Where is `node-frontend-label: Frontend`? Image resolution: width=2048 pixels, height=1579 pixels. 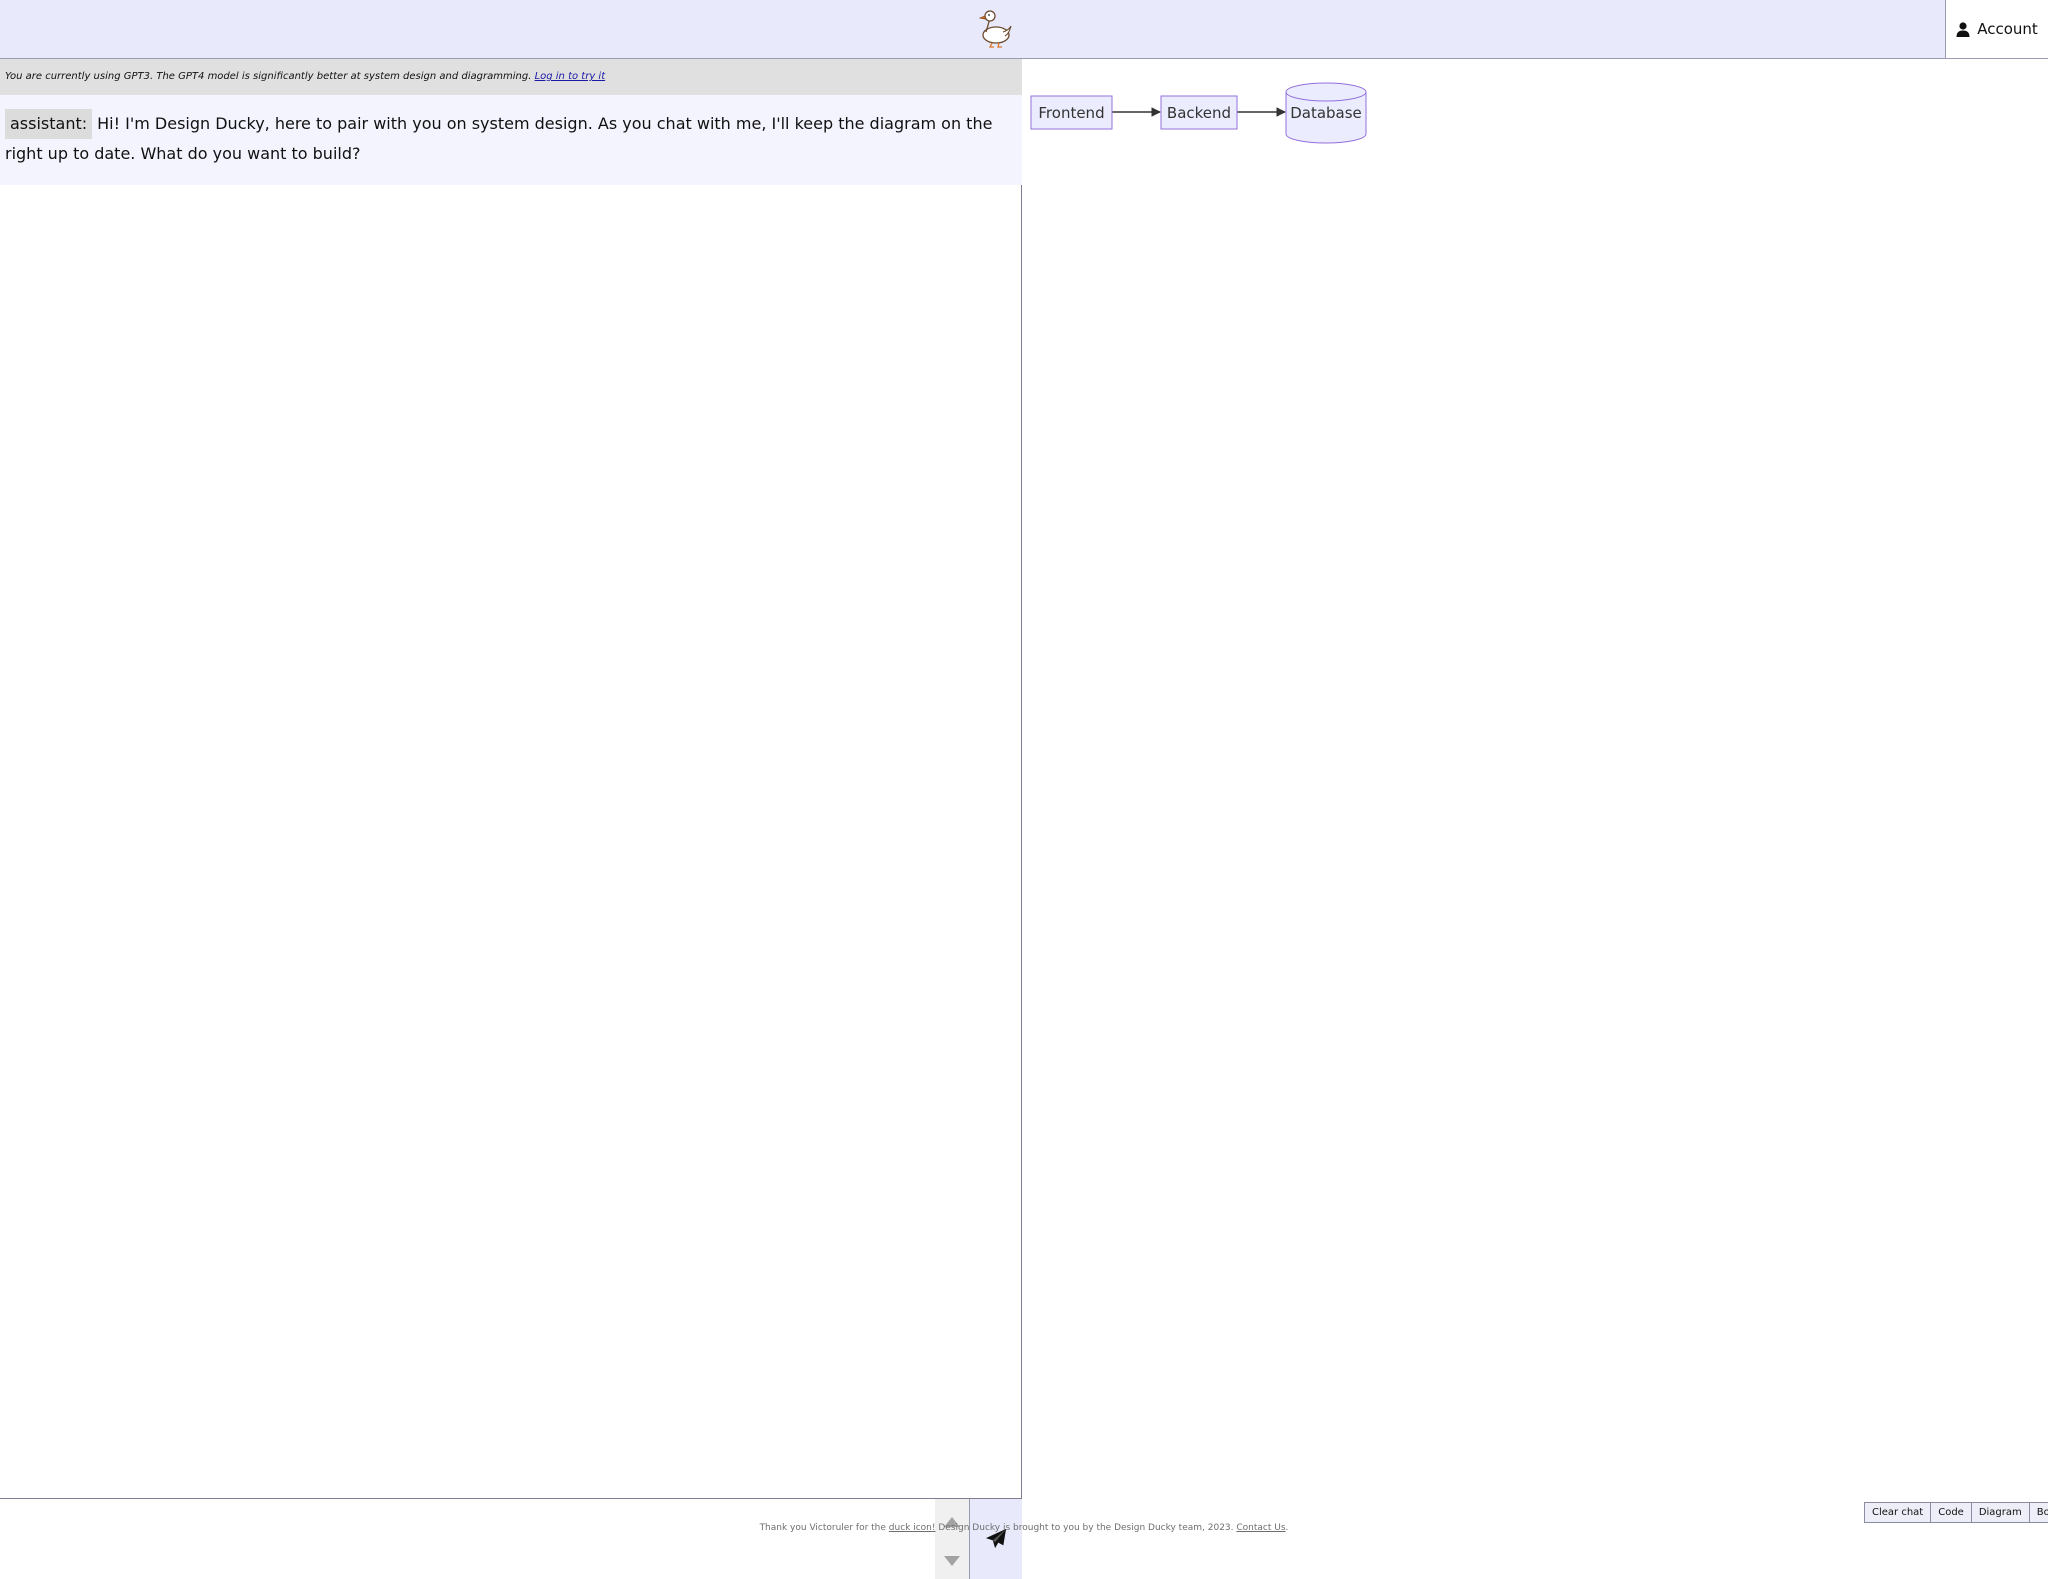
node-frontend-label: Frontend is located at coordinates (1071, 113).